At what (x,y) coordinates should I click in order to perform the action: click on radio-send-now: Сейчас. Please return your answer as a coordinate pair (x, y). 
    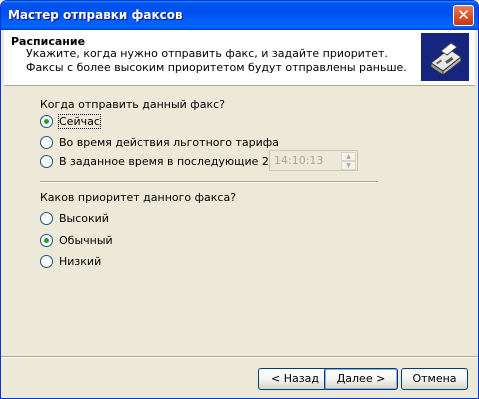
    Looking at the image, I should click on (70, 121).